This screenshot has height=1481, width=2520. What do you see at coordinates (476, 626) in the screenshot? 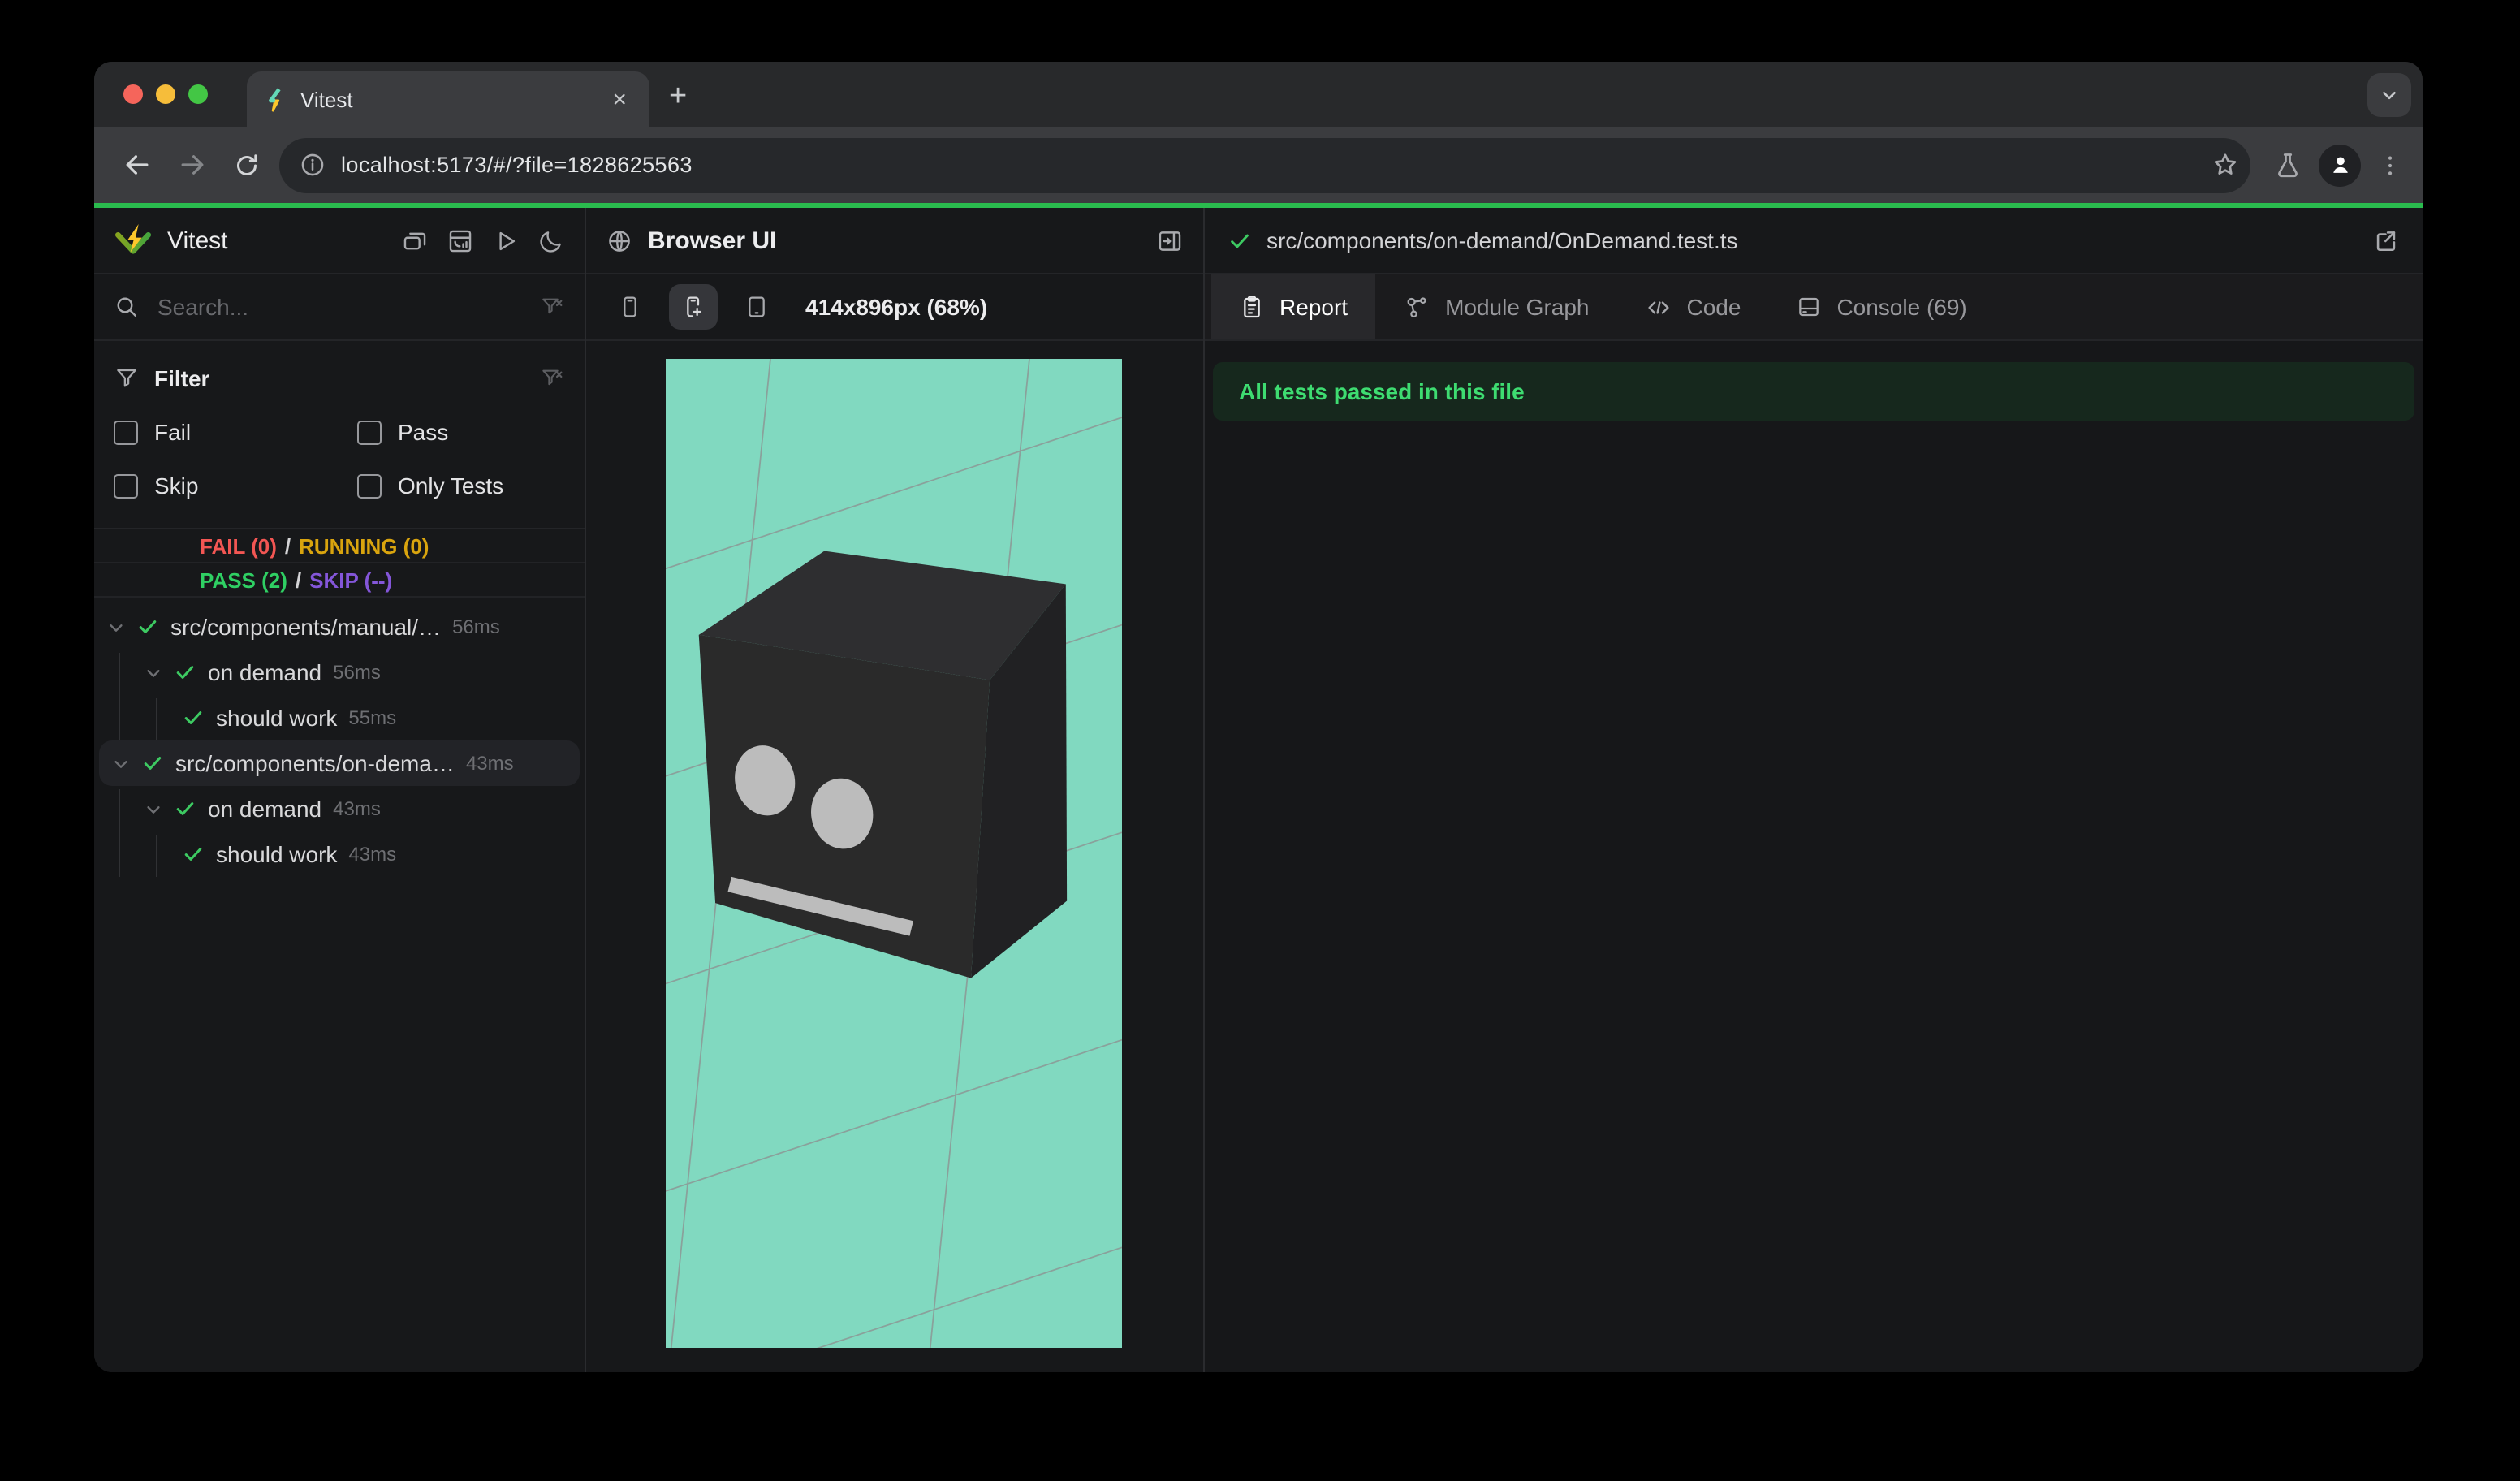
I see `duration-badge: 56ms` at bounding box center [476, 626].